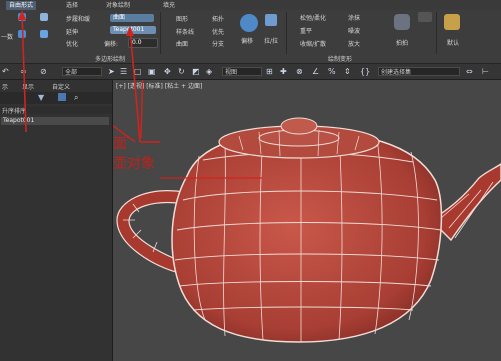  Describe the element at coordinates (7, 37) in the screenshot. I see `ribbon-left-label: 一数` at that location.